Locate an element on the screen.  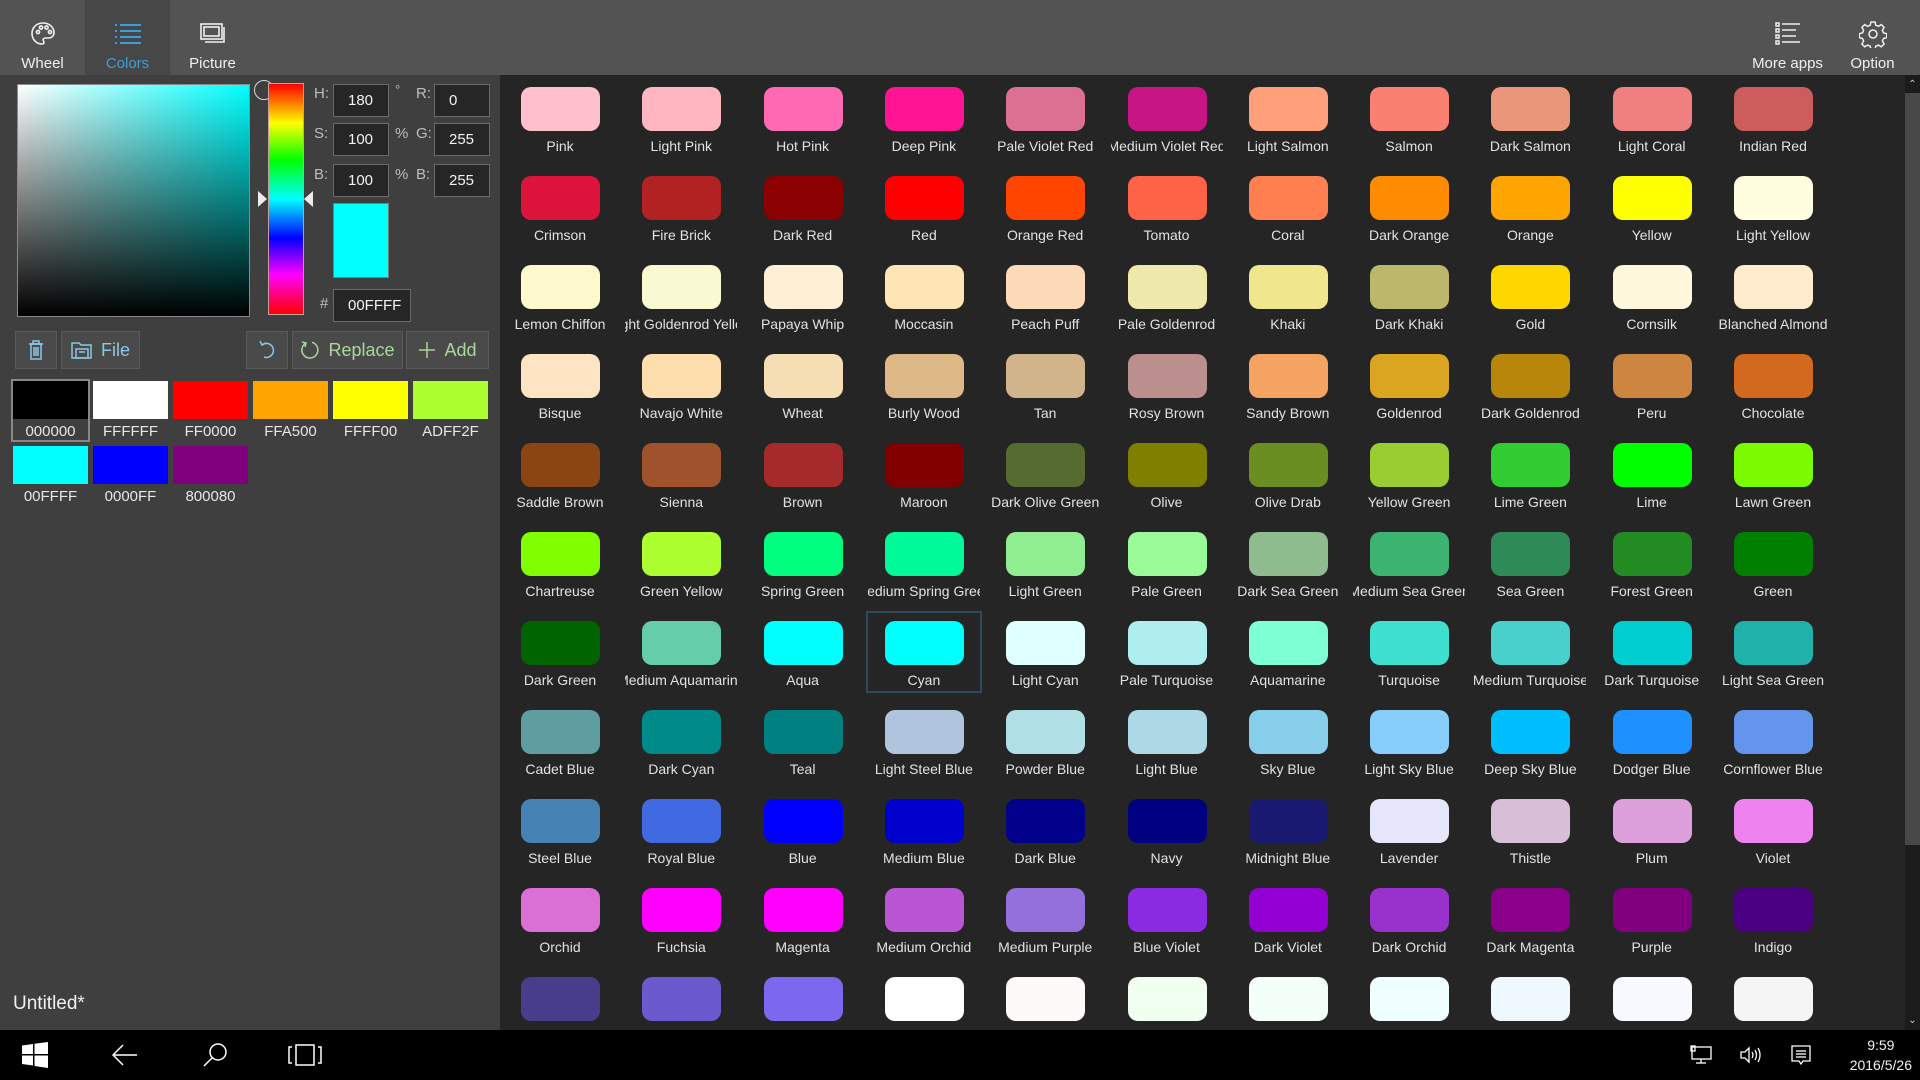
palette-swatch: FFA500 is located at coordinates (290, 410).